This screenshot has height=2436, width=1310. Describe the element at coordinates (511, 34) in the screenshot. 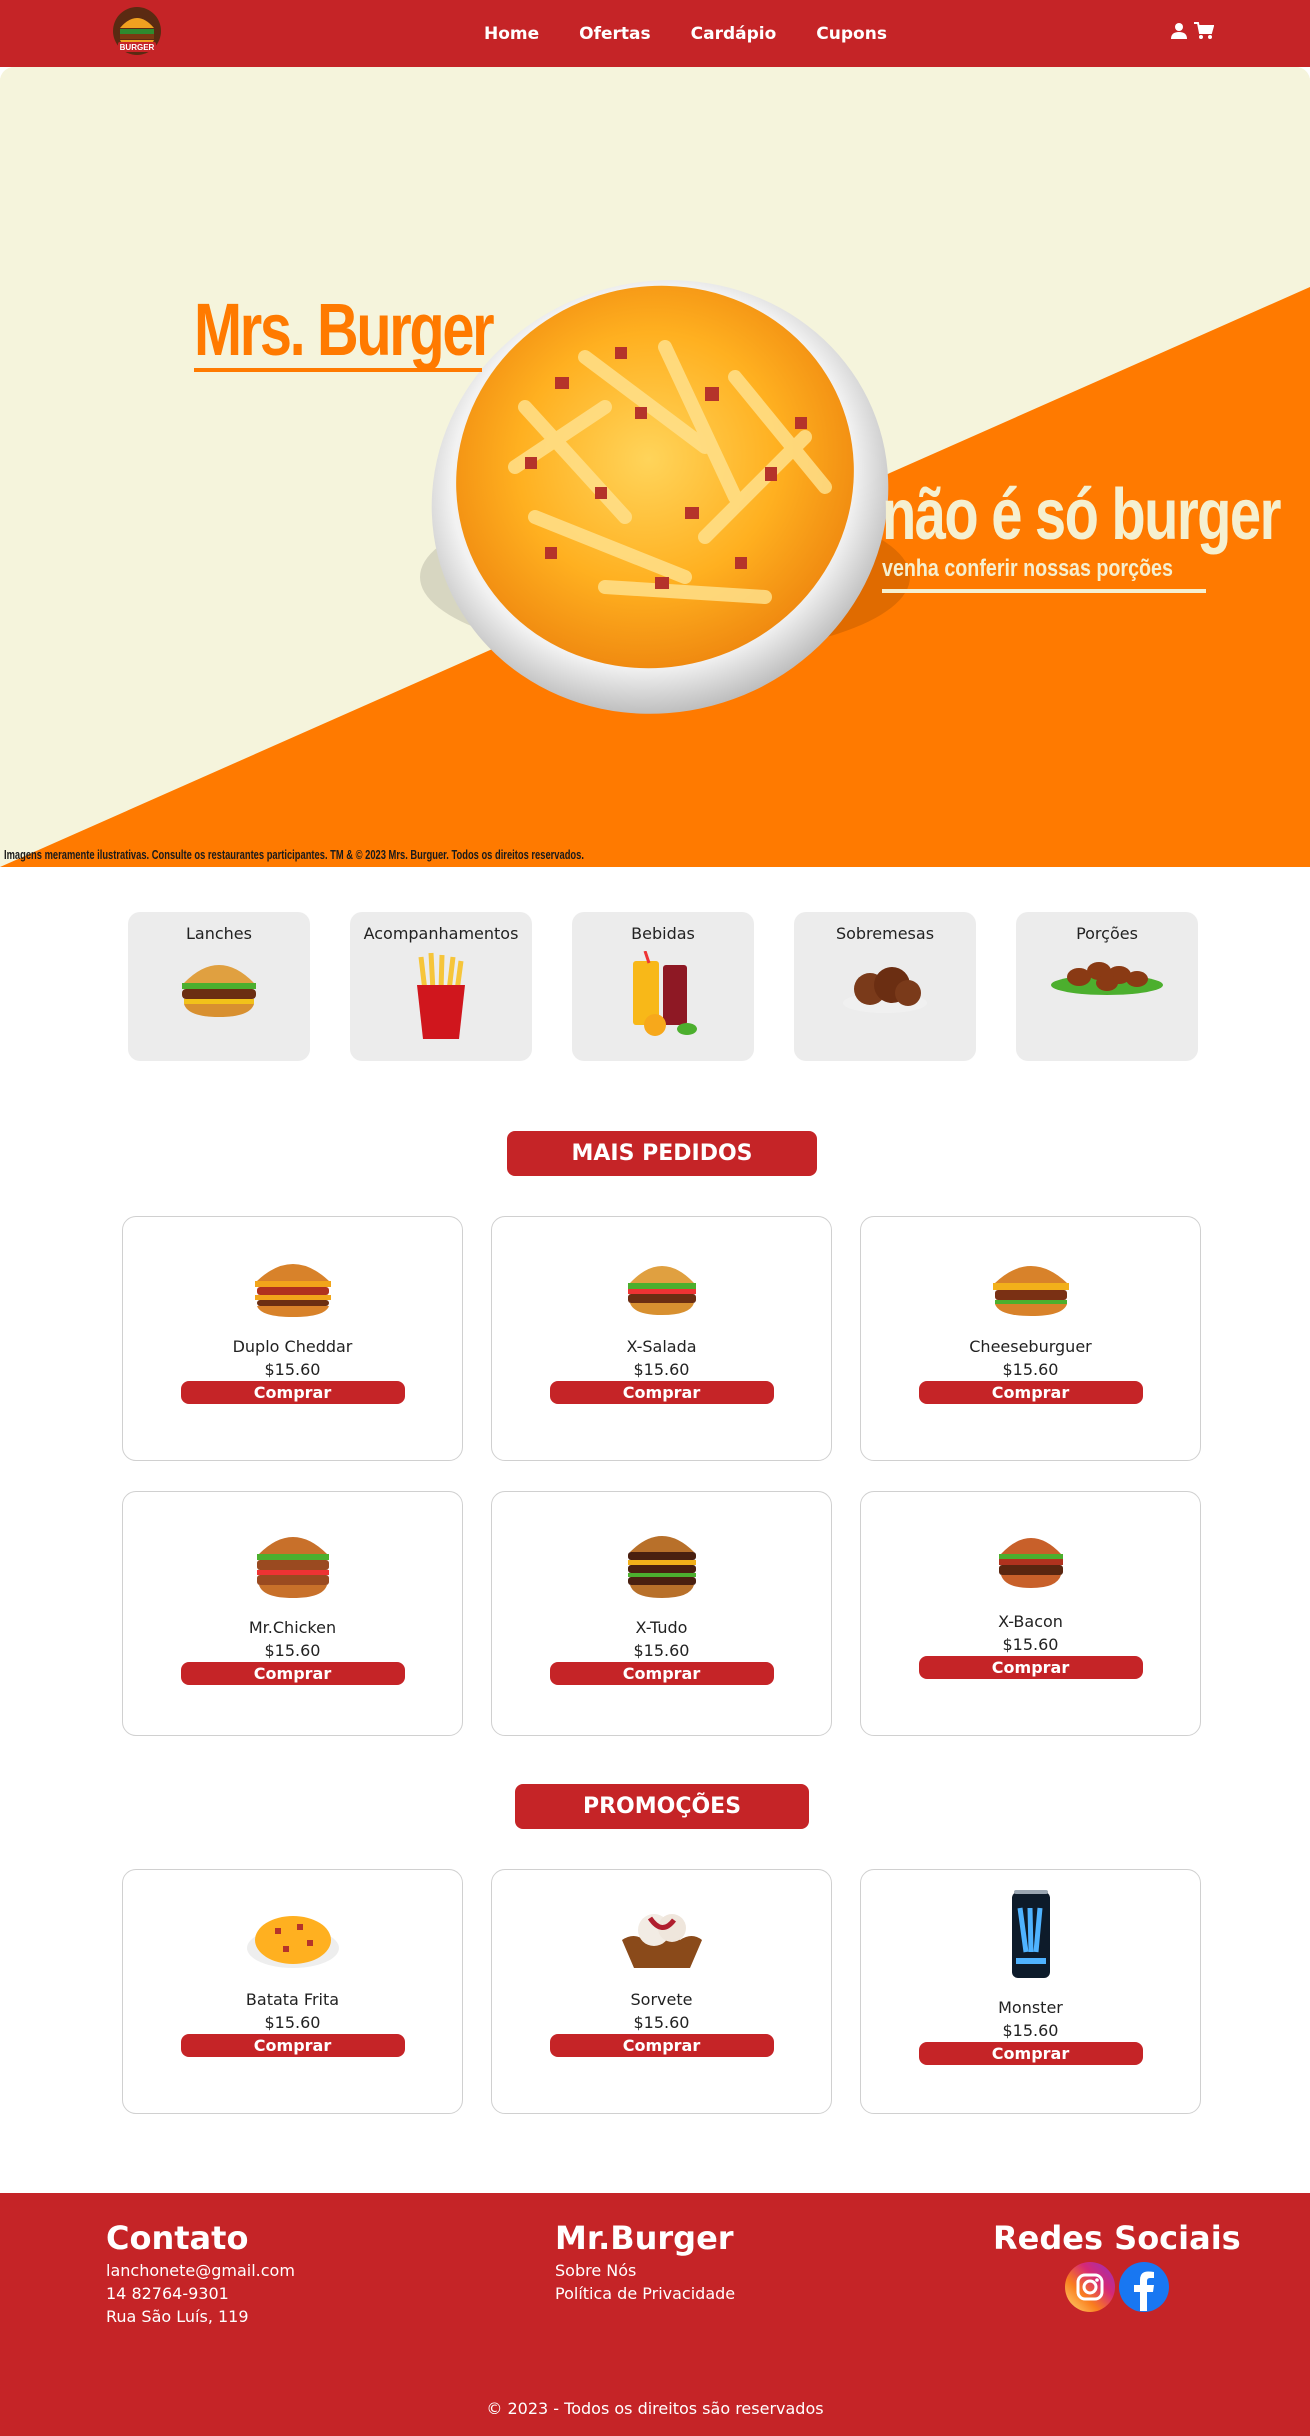

I see `nav-home-link: Home` at that location.